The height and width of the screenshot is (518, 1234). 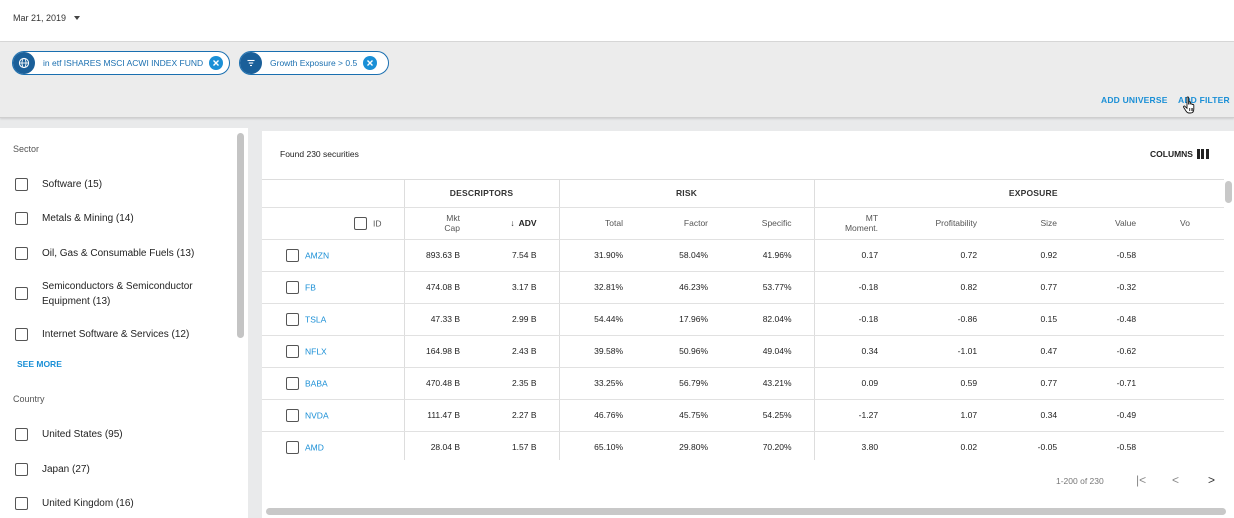 I want to click on cell-profitability: 0.72, so click(x=950, y=255).